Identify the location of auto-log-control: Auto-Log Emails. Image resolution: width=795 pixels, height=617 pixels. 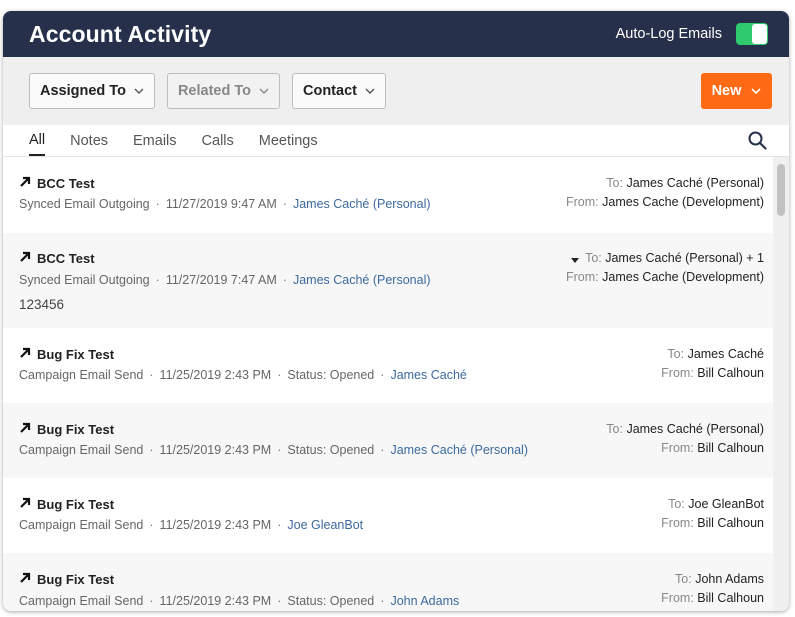
(692, 34).